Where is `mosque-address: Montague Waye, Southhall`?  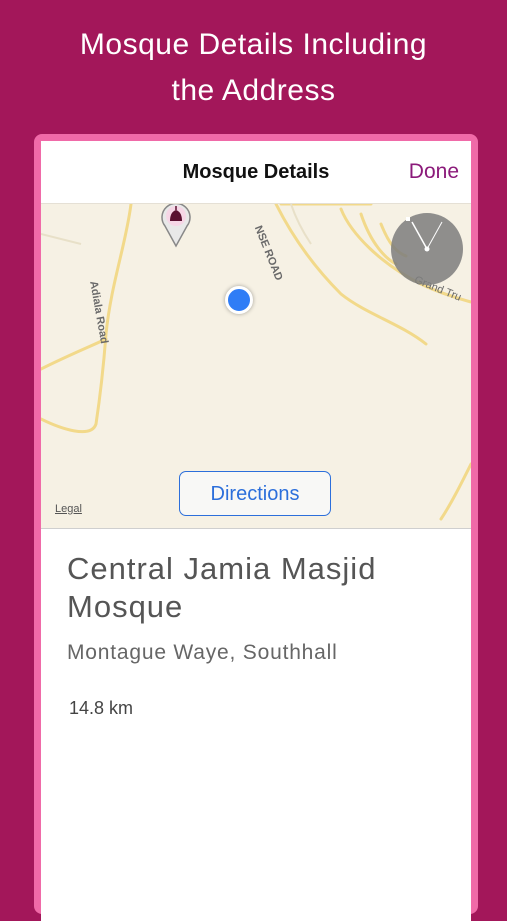
mosque-address: Montague Waye, Southhall is located at coordinates (202, 652).